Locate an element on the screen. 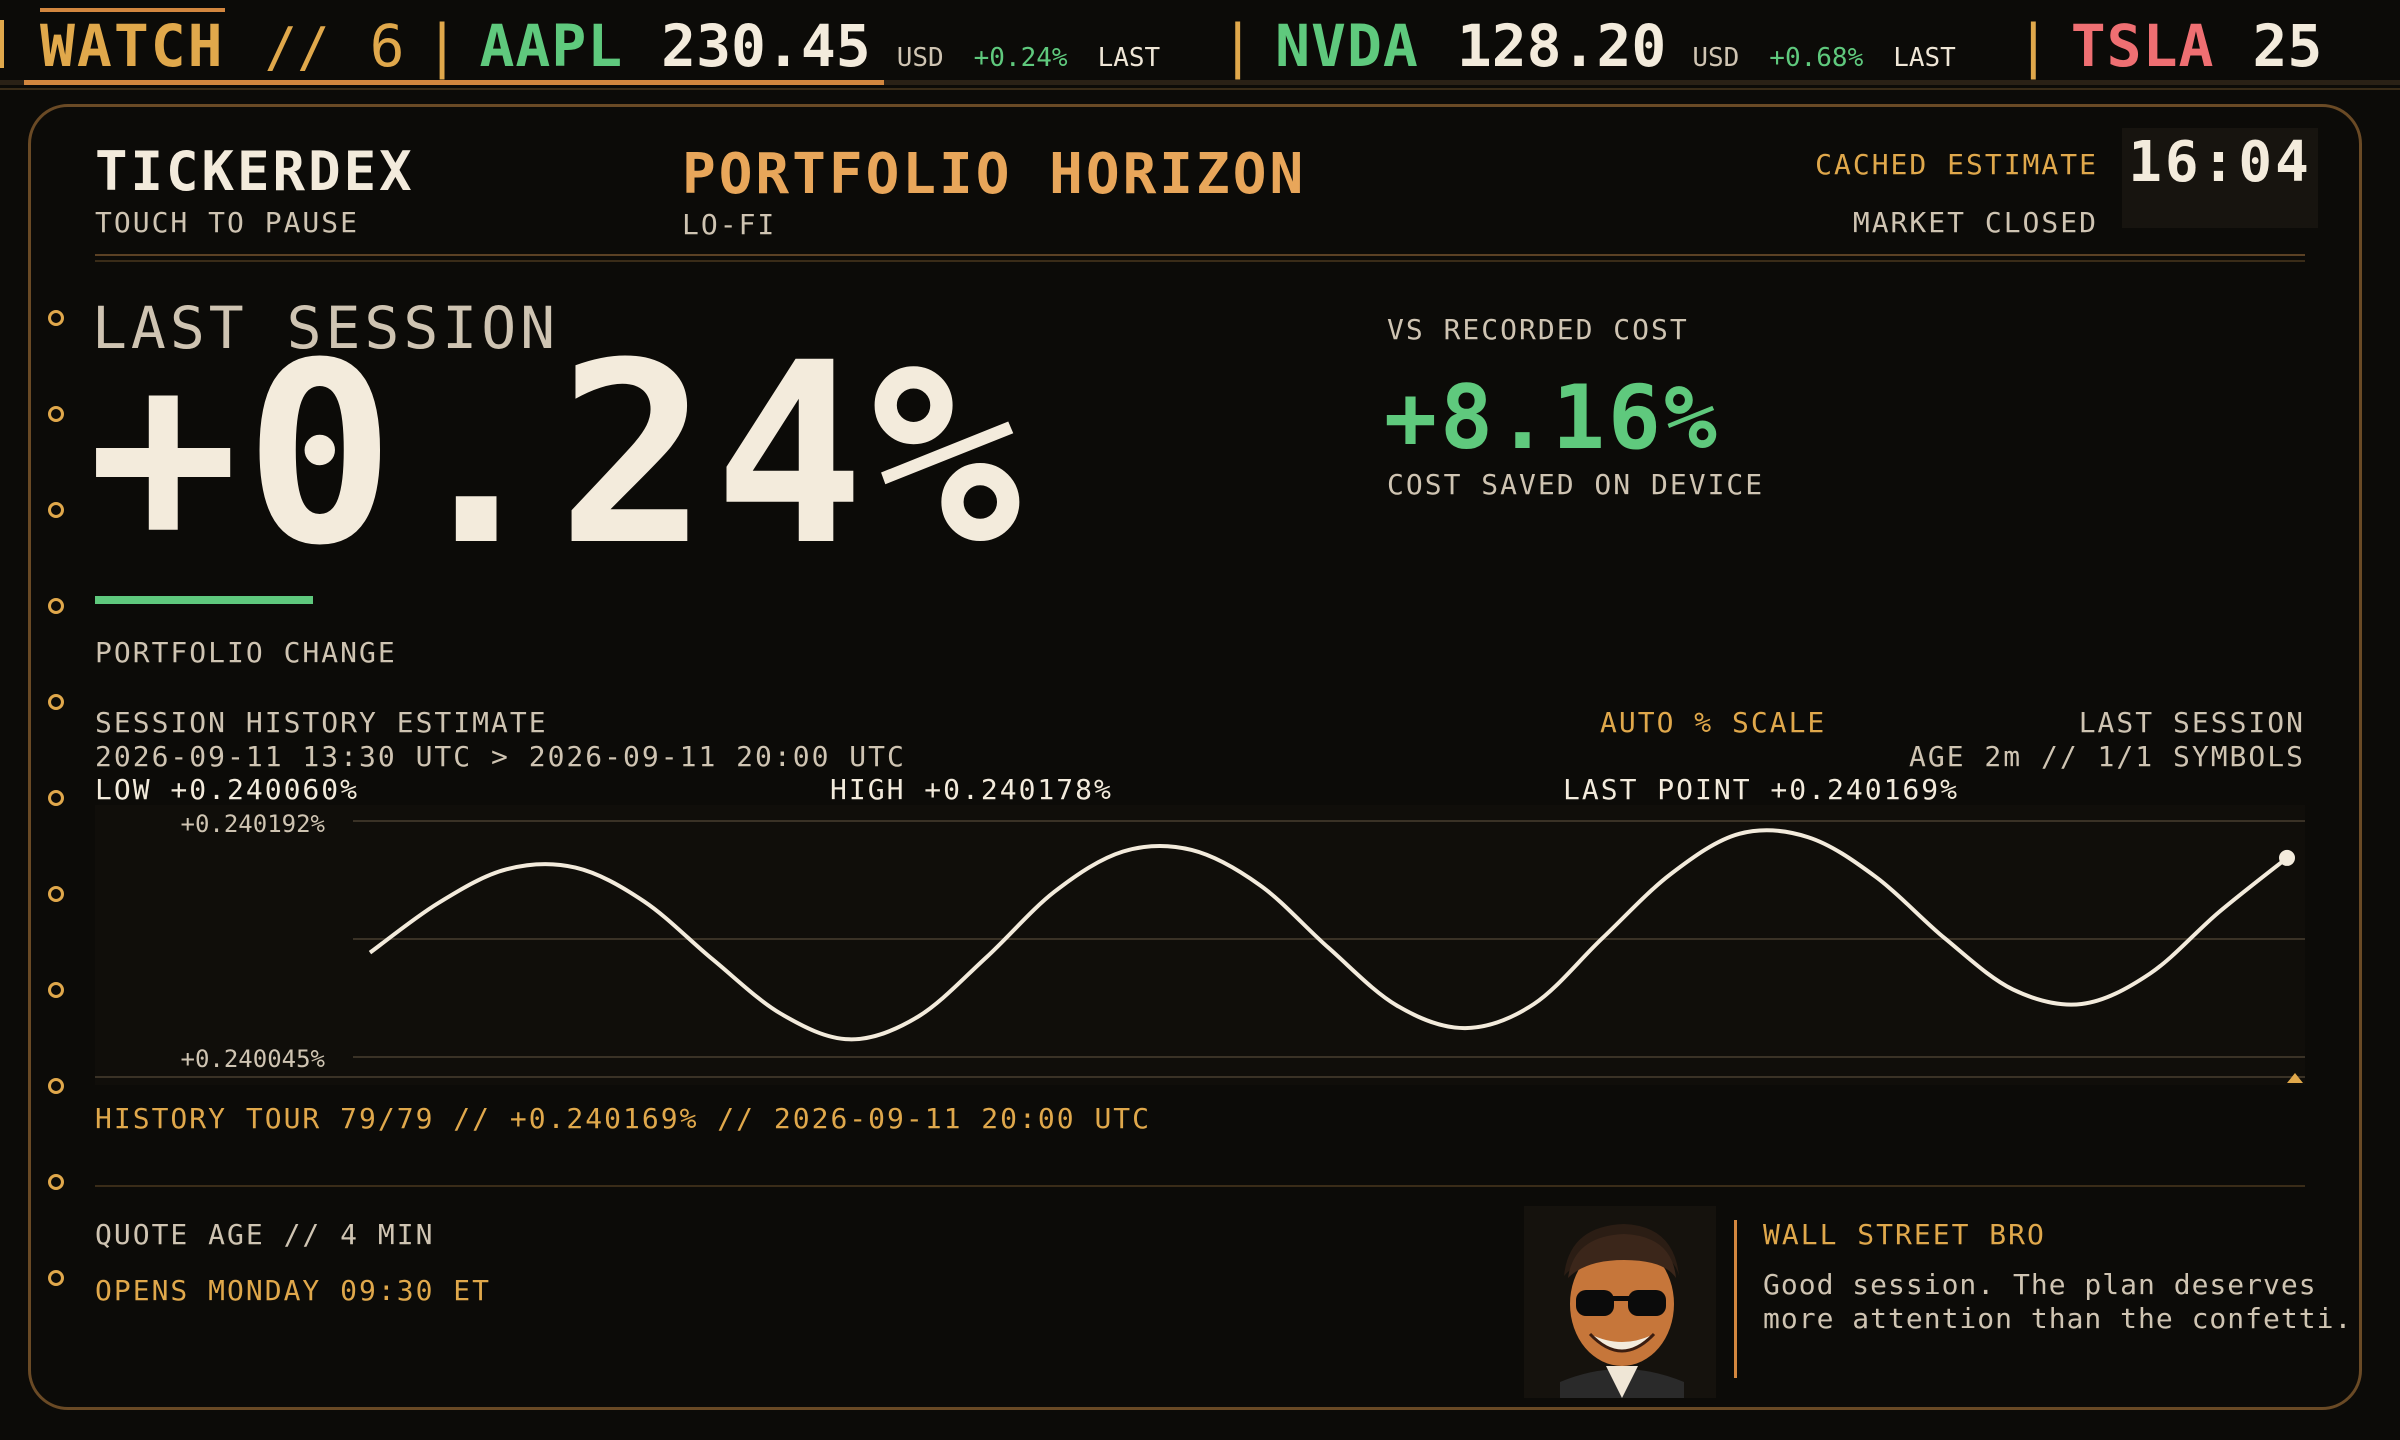 The width and height of the screenshot is (2400, 1440). ticker-price: 128.20 is located at coordinates (1561, 46).